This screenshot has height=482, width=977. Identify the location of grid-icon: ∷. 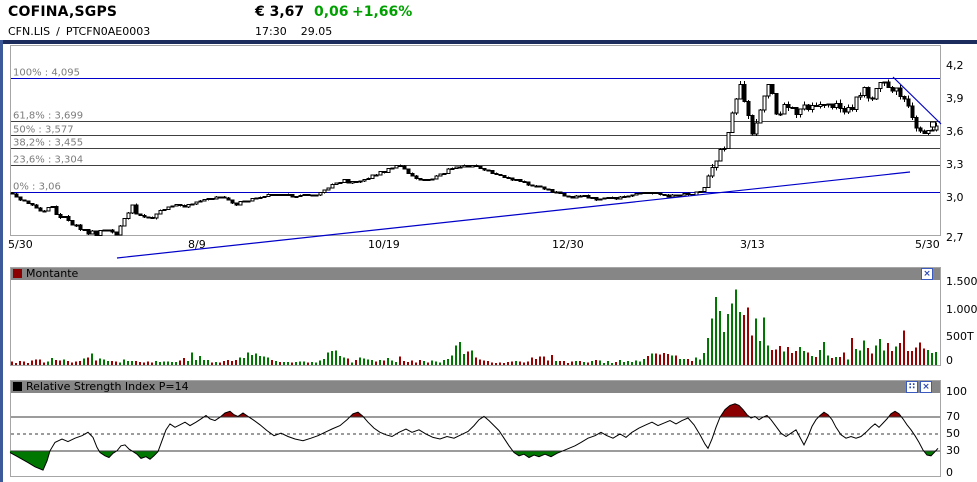
(912, 387).